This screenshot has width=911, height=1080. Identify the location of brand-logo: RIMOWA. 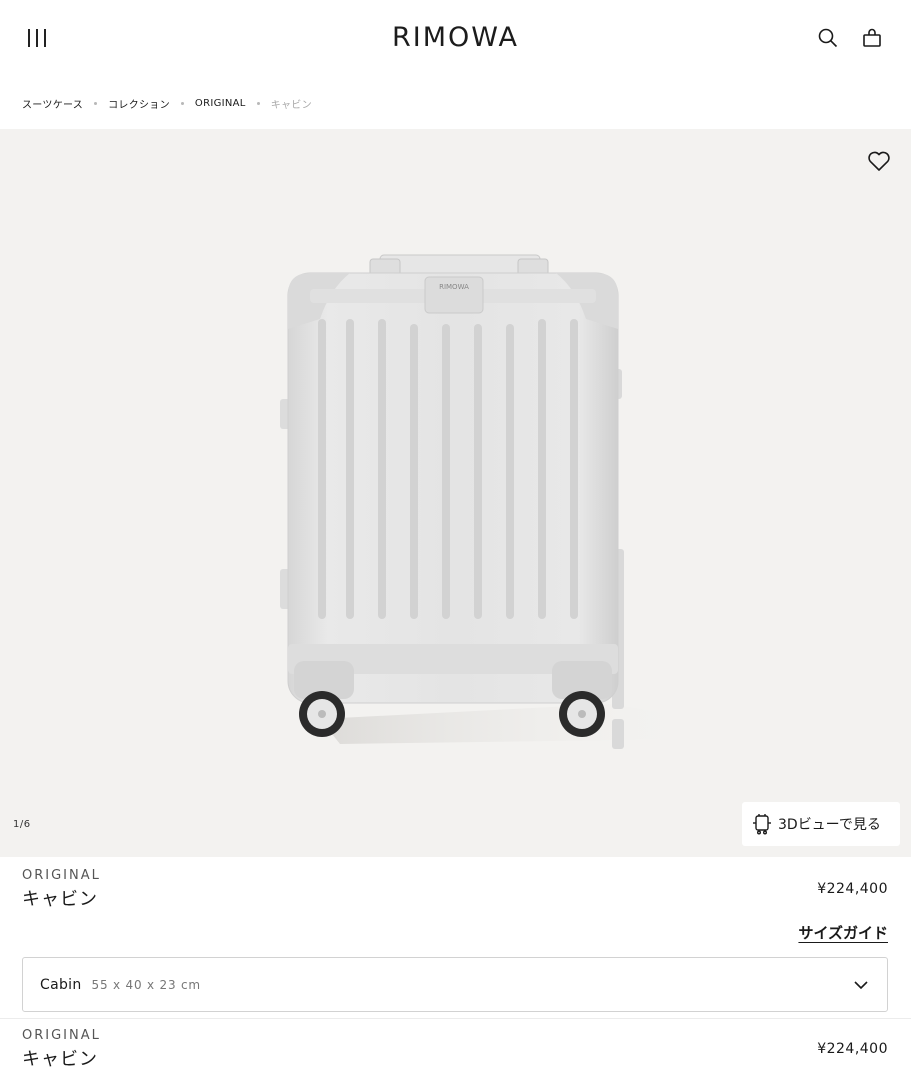
(455, 37).